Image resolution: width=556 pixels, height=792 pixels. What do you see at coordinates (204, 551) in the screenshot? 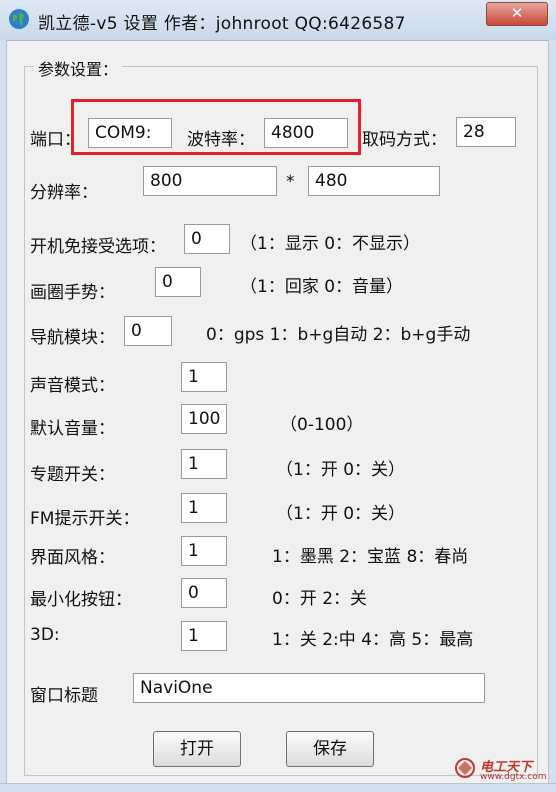
I see `ui-style-field` at bounding box center [204, 551].